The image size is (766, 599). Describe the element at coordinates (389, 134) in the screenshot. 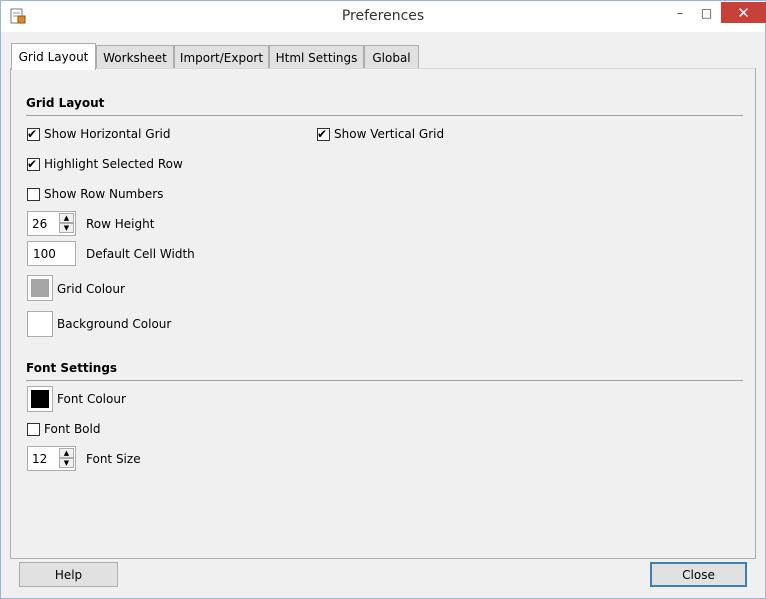

I see `show-vertical-grid-label: Show Vertical Grid` at that location.